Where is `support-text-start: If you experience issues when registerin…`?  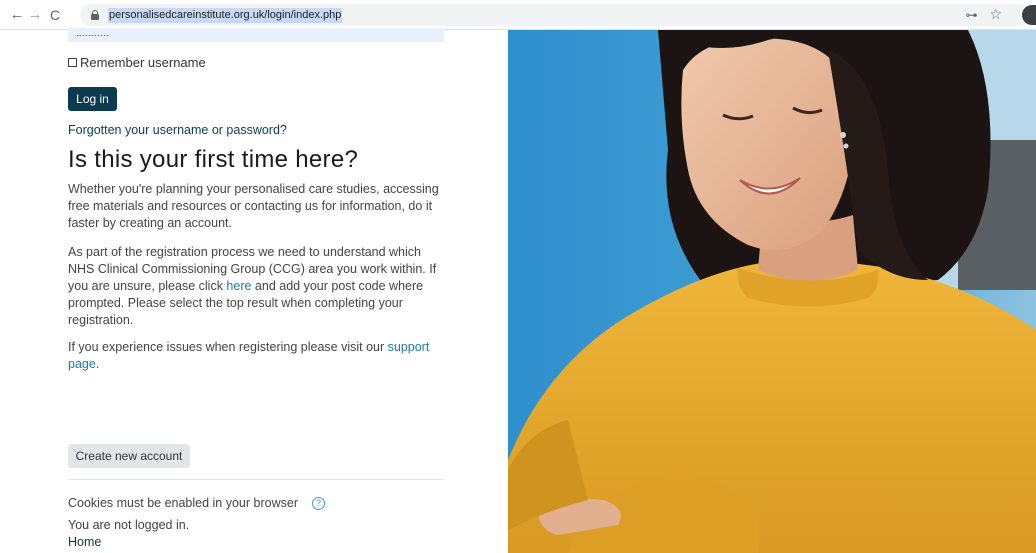
support-text-start: If you experience issues when registerin… is located at coordinates (228, 347).